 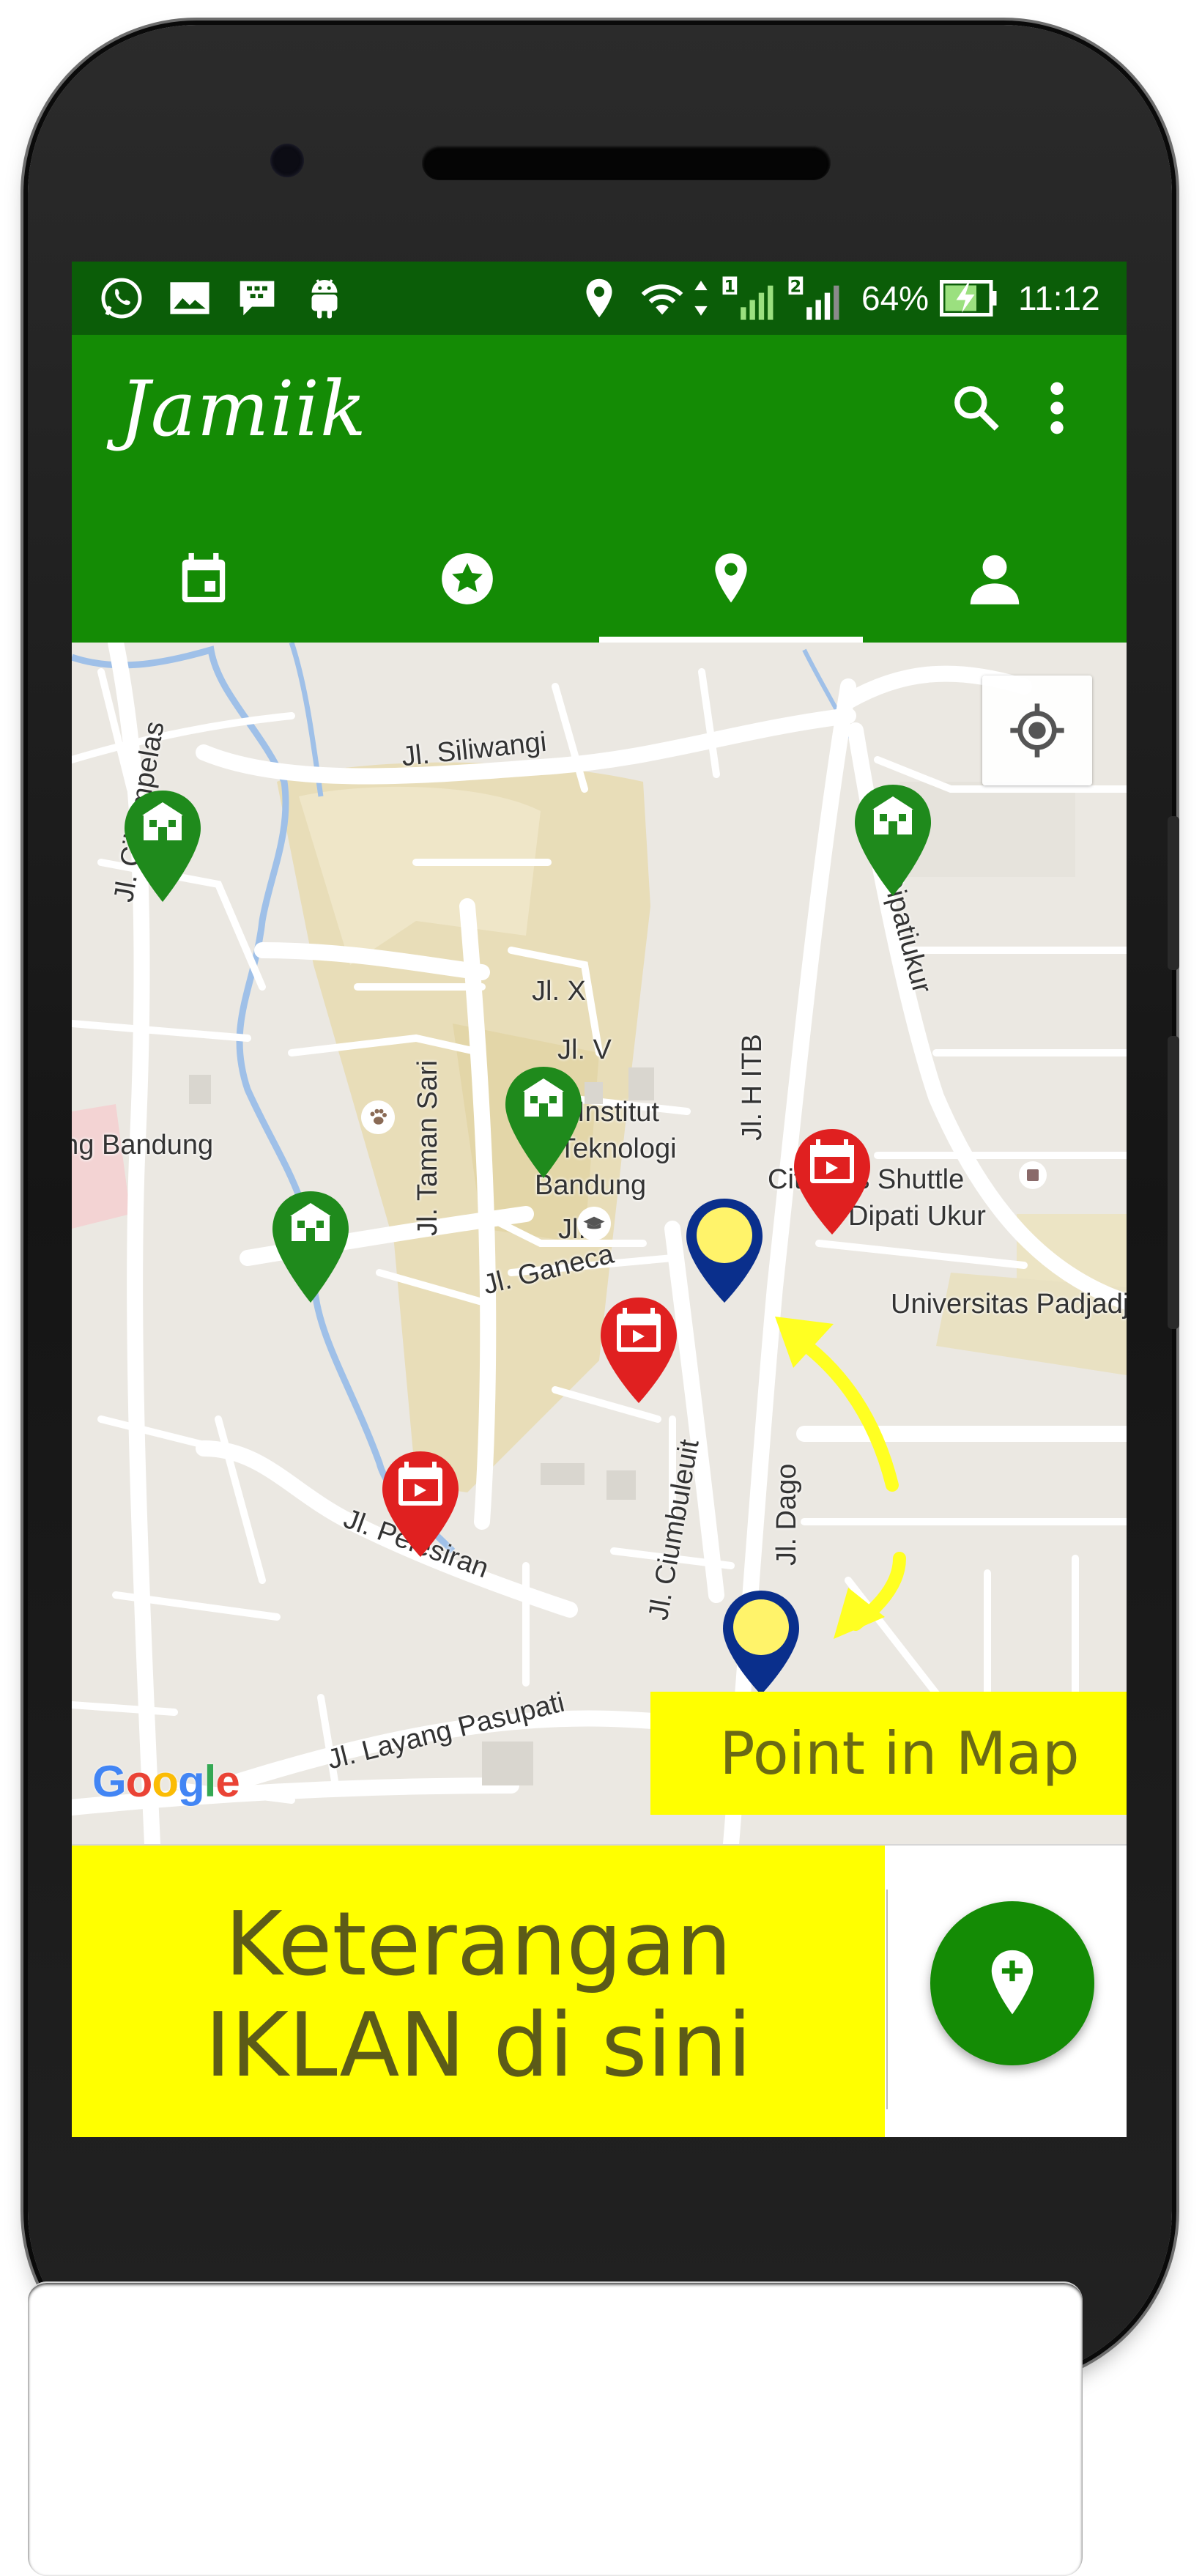 I want to click on signal-icon-2: 2, so click(x=813, y=298).